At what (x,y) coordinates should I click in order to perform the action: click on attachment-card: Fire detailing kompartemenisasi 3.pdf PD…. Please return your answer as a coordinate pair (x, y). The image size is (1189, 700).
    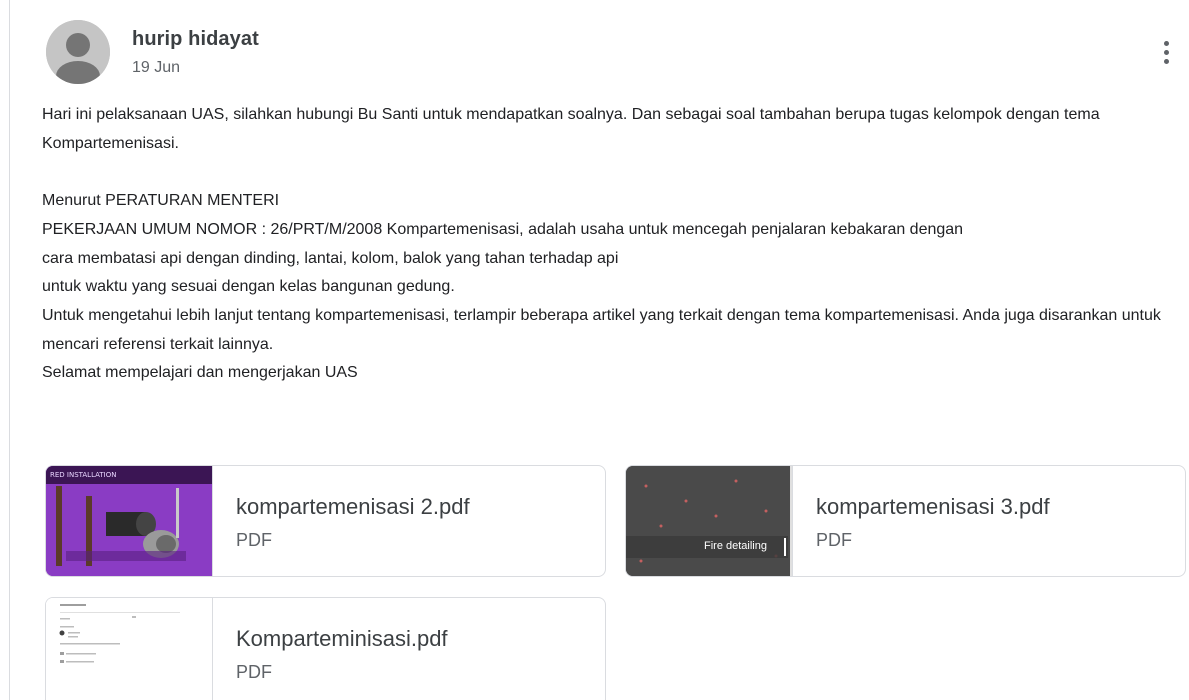
    Looking at the image, I should click on (905, 521).